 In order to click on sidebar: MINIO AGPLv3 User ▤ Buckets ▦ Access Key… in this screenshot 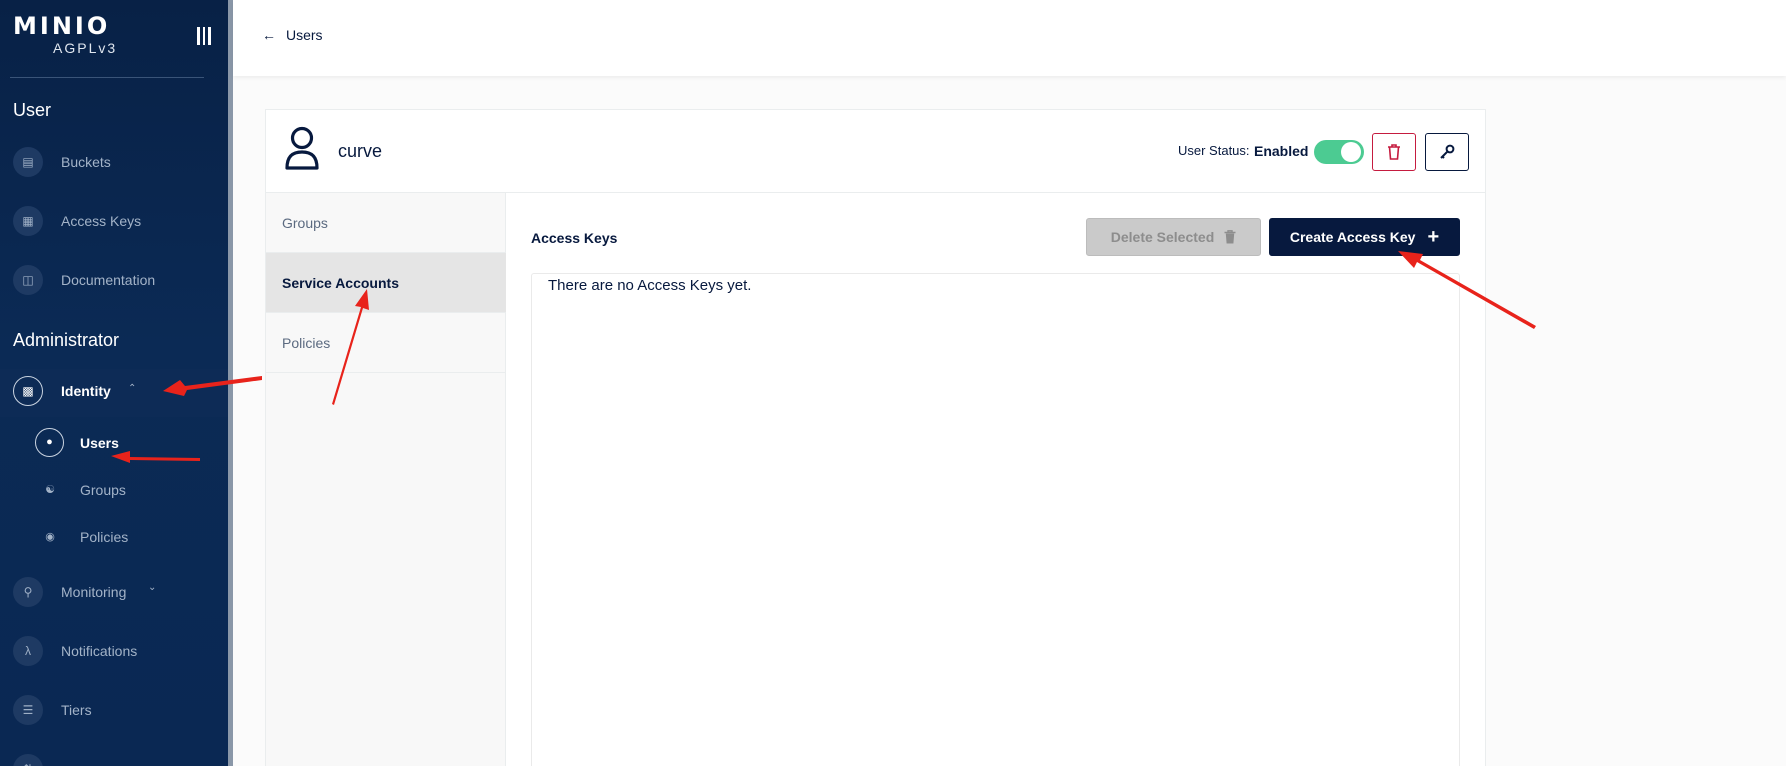, I will do `click(116, 383)`.